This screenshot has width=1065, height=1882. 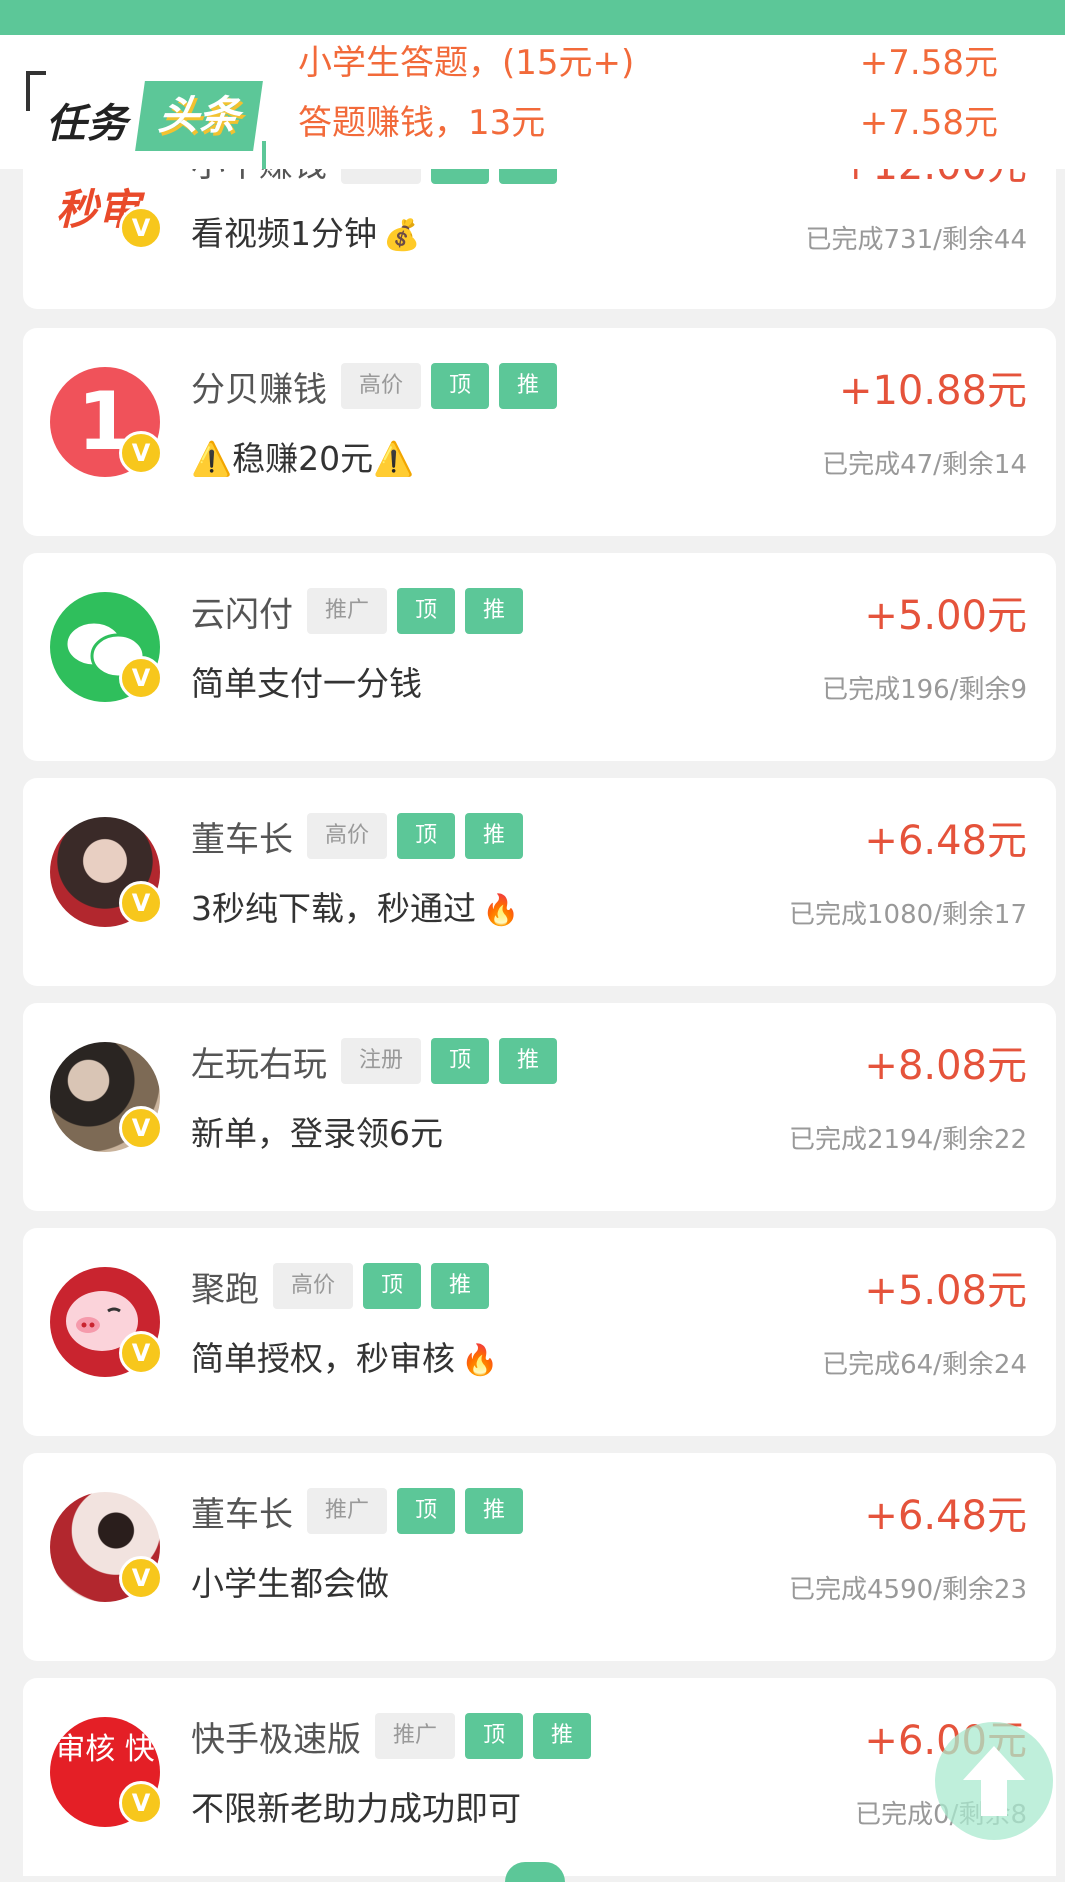 I want to click on task-description-text: 简单授权，秒审核, so click(x=323, y=1358).